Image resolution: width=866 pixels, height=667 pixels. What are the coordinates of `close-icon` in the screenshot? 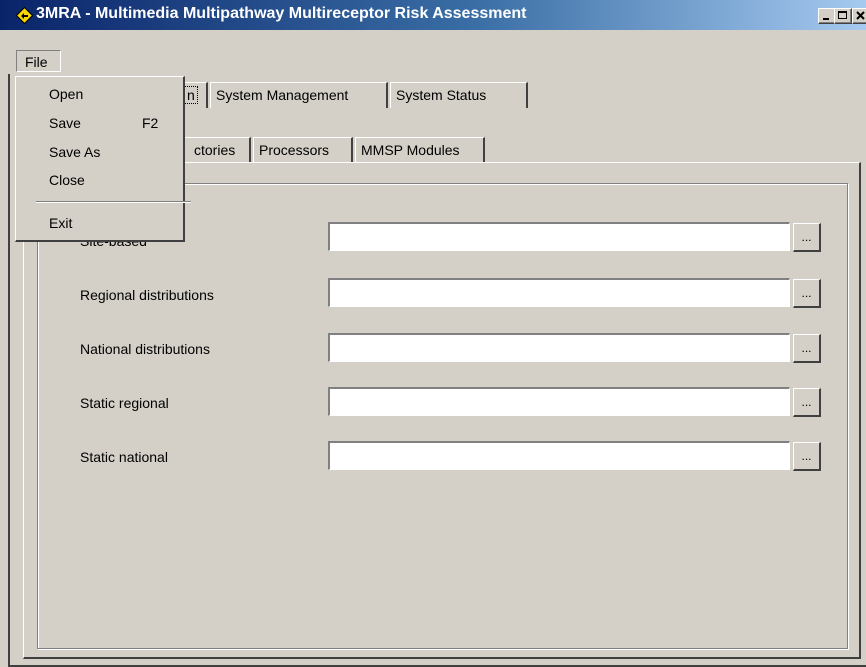 It's located at (860, 15).